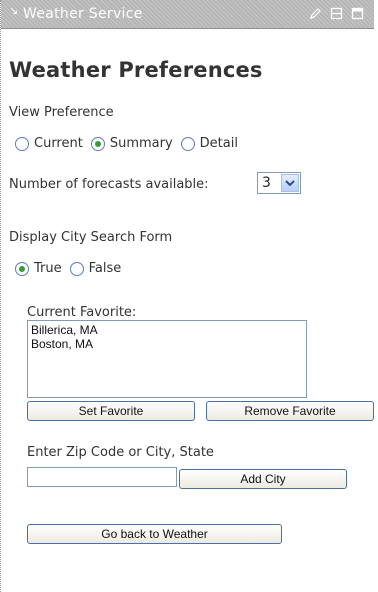  I want to click on radio-false-label: False, so click(105, 268).